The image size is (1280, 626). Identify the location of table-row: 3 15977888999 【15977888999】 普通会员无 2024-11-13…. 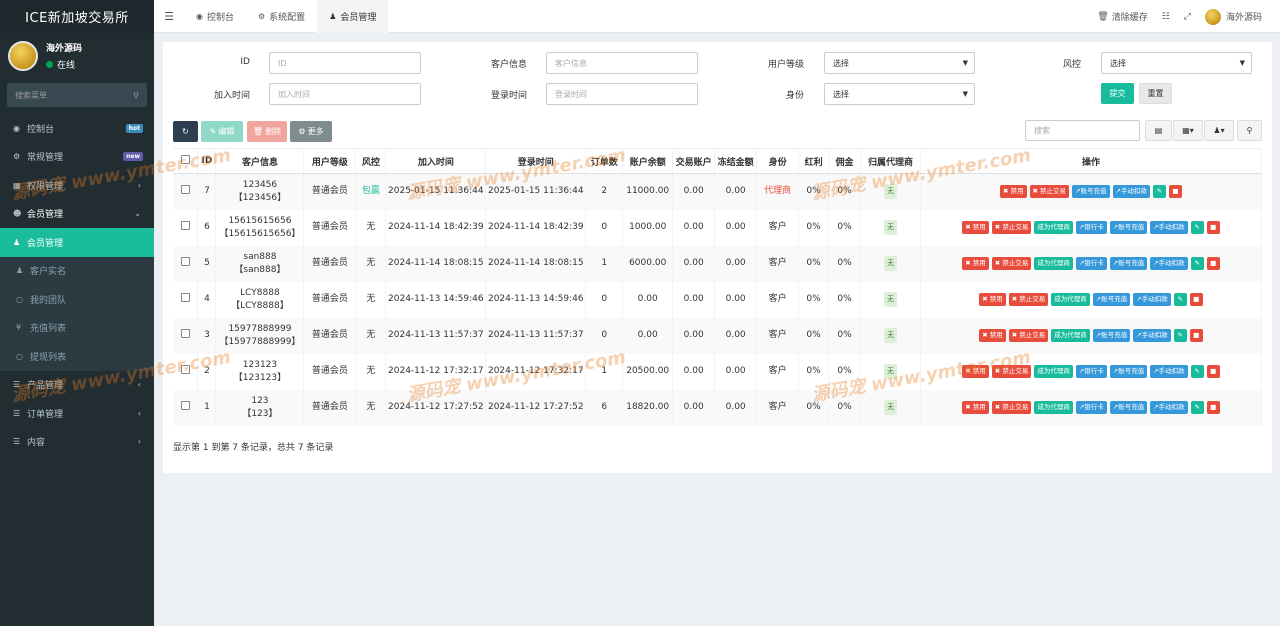
(718, 335).